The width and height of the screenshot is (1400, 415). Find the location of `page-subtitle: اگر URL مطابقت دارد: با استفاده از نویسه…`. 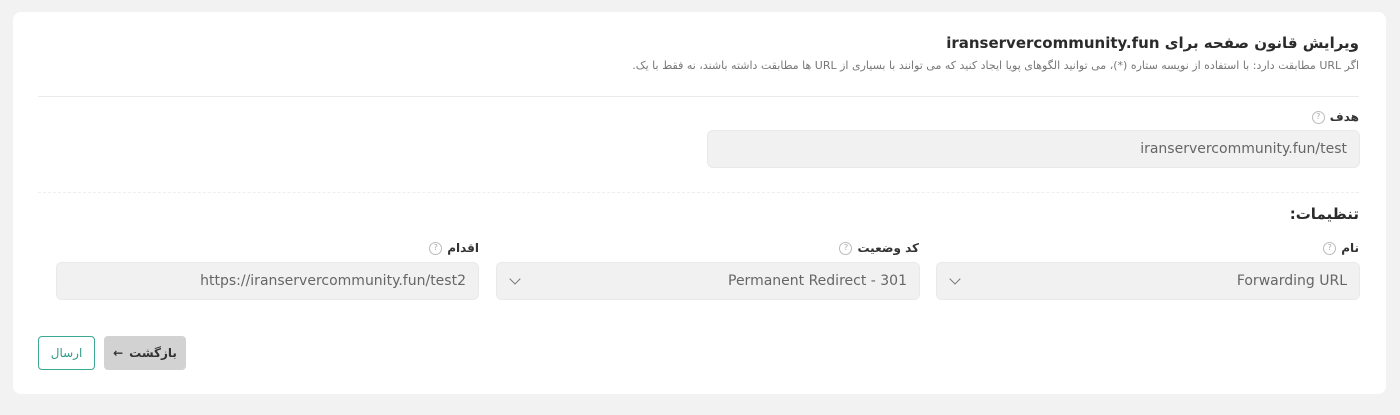

page-subtitle: اگر URL مطابقت دارد: با استفاده از نویسه… is located at coordinates (995, 65).